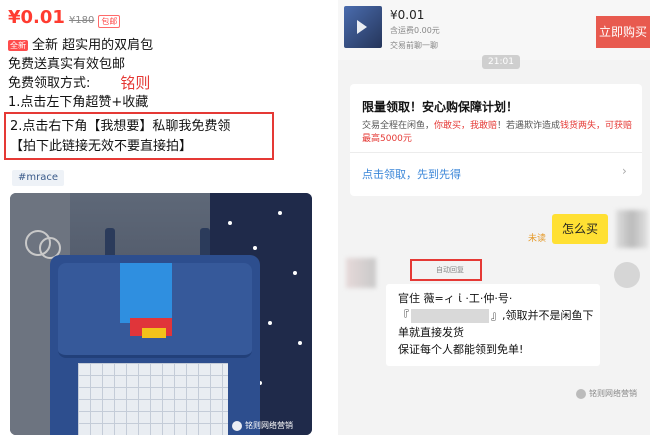  I want to click on guarantee-text: 交易全程在闲鱼，你敢买，我敢赔！若遇欺诈造成钱货两失，可获赔最高5000元, so click(498, 133).